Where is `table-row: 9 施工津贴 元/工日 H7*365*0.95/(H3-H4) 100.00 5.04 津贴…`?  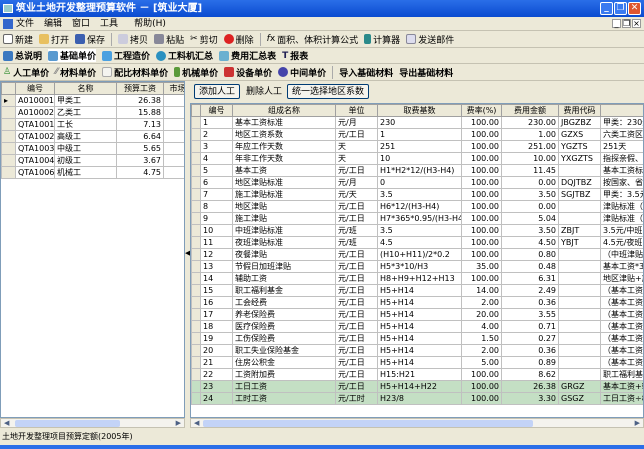 table-row: 9 施工津贴 元/工日 H7*365*0.95/(H3-H4) 100.00 5.04 津贴… is located at coordinates (417, 218).